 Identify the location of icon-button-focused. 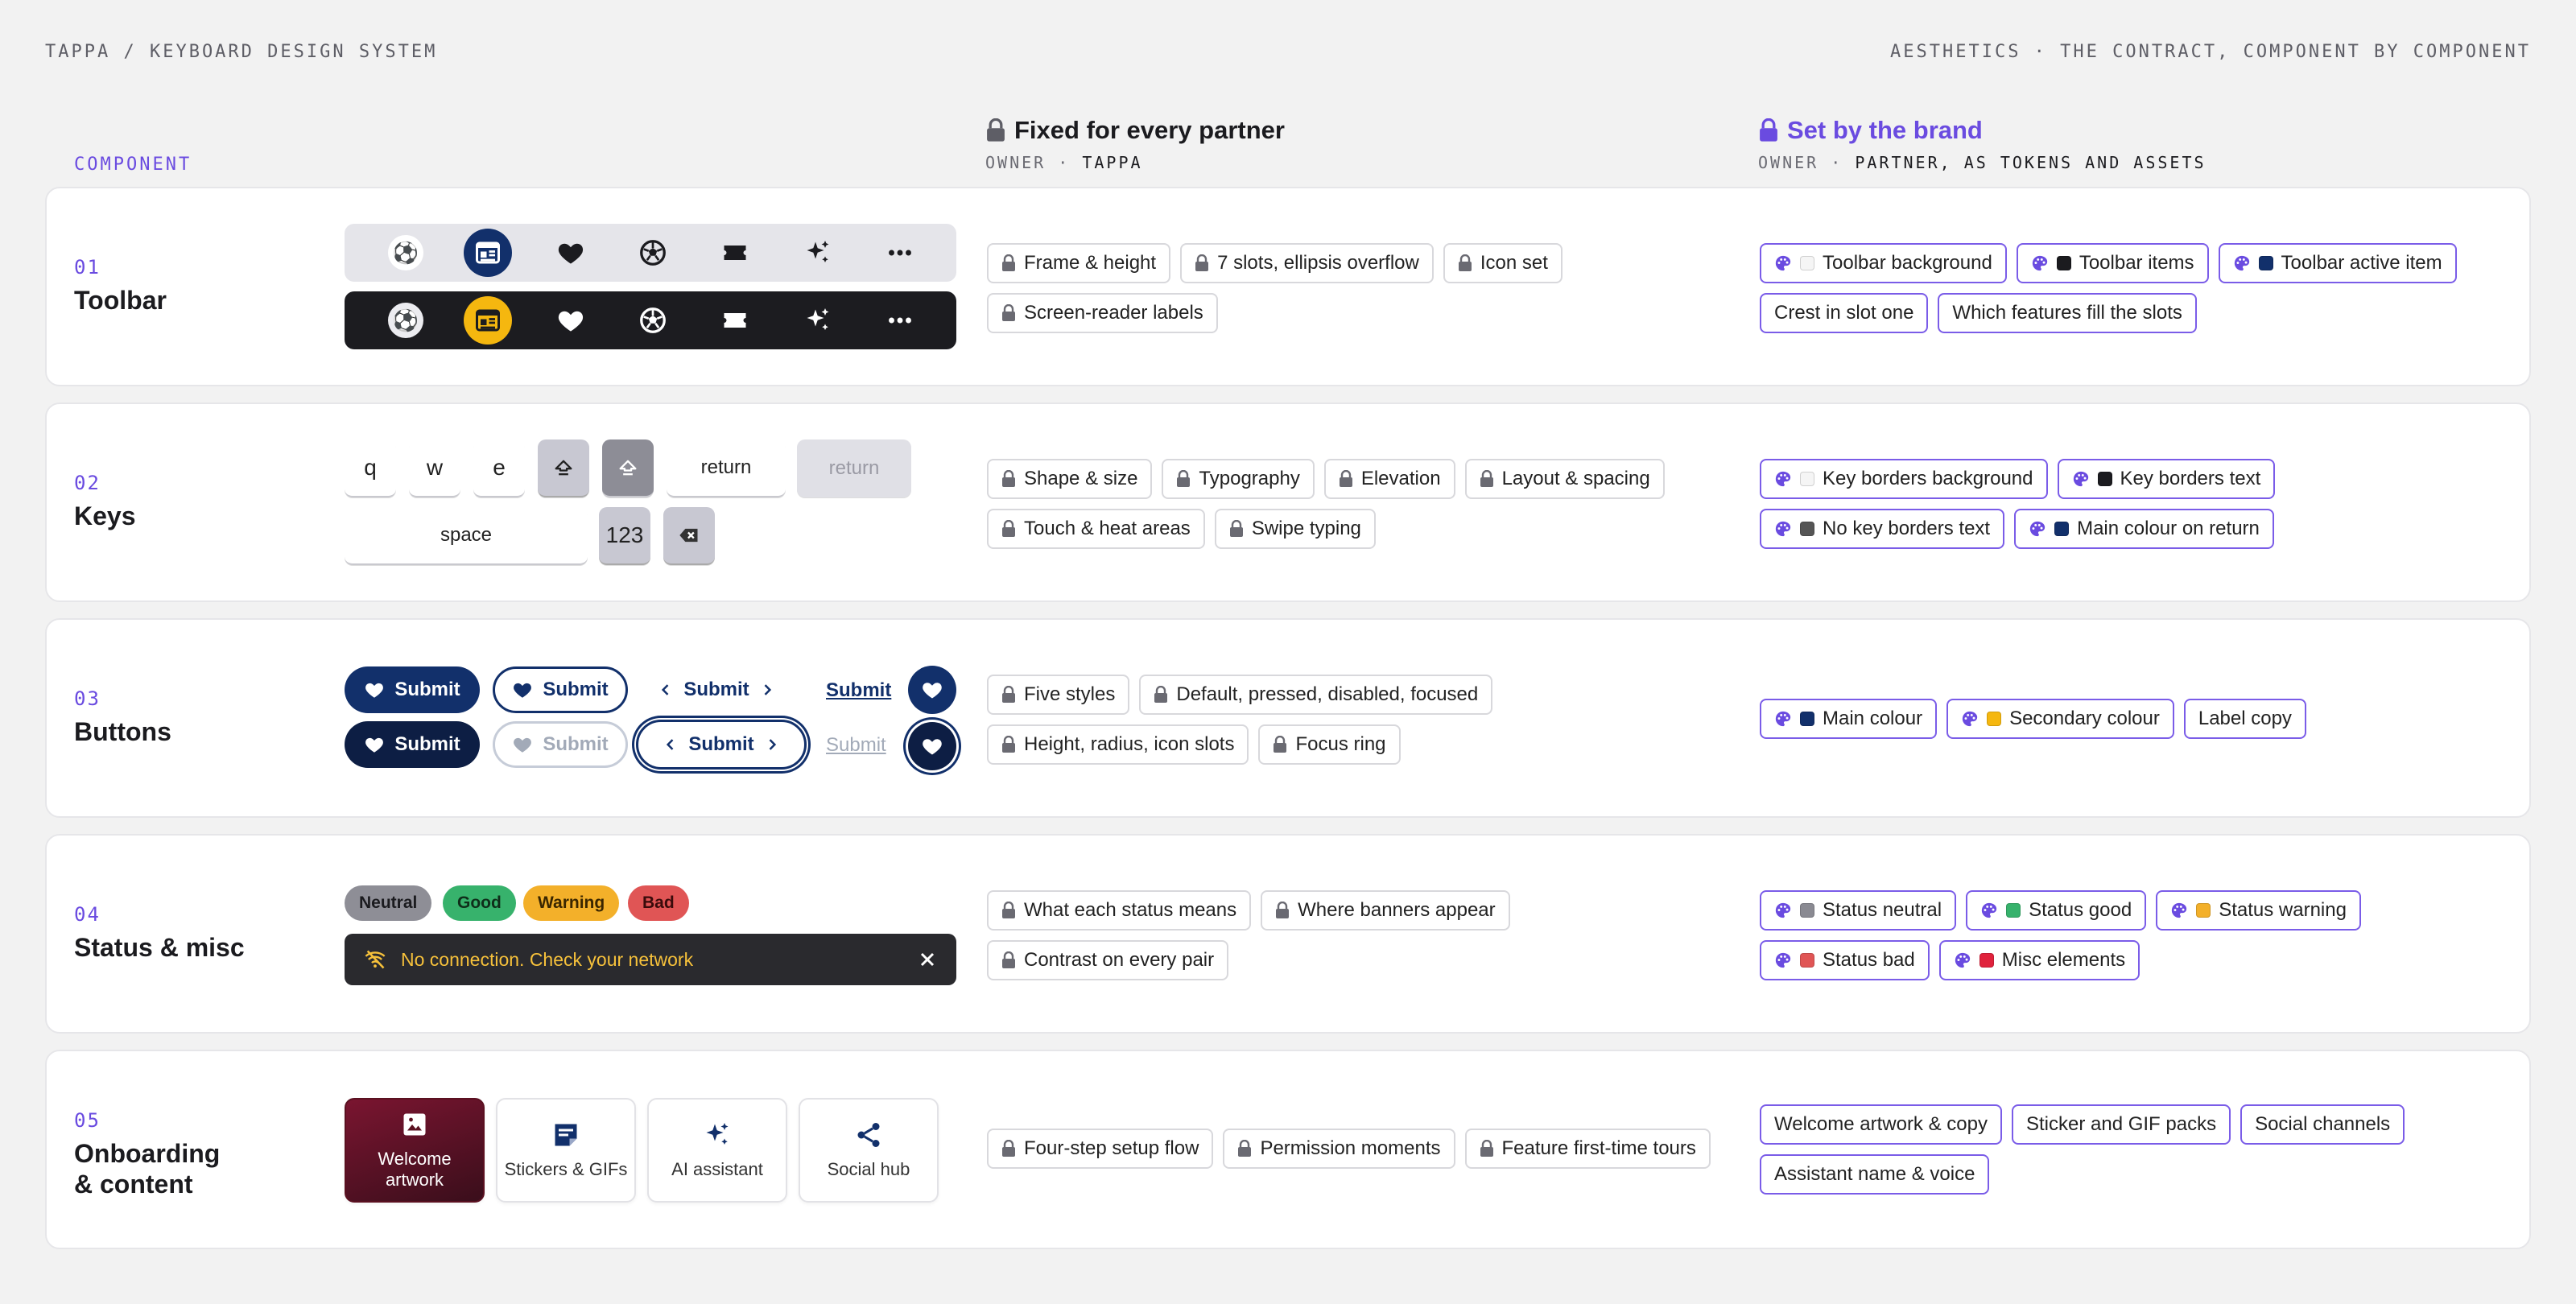
(932, 746).